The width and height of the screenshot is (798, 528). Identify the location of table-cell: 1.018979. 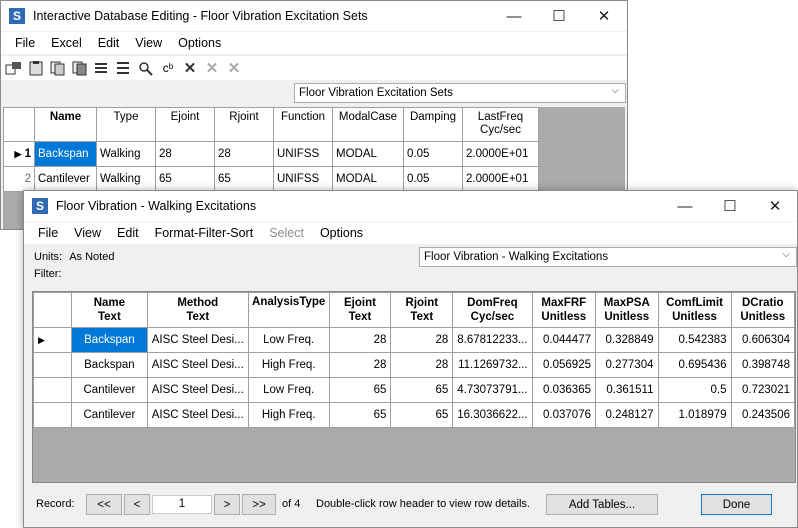
(694, 415).